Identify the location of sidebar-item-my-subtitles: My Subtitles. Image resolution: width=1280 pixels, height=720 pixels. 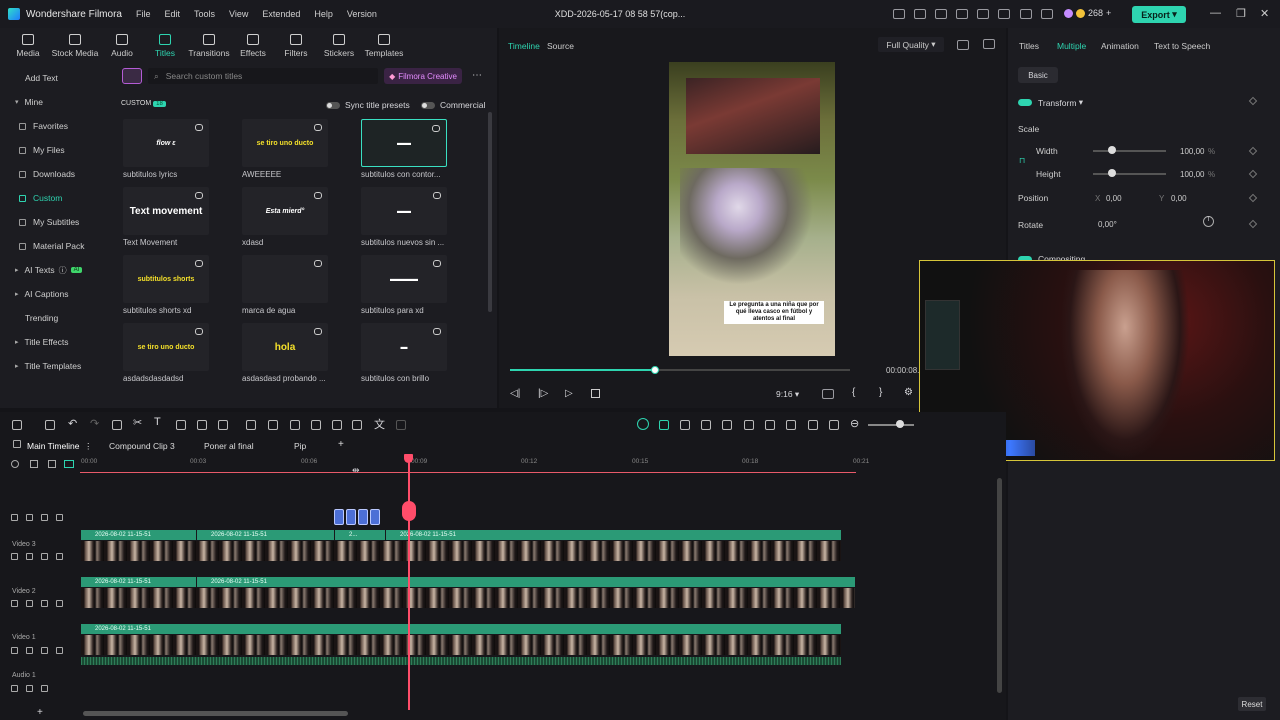
(54, 222).